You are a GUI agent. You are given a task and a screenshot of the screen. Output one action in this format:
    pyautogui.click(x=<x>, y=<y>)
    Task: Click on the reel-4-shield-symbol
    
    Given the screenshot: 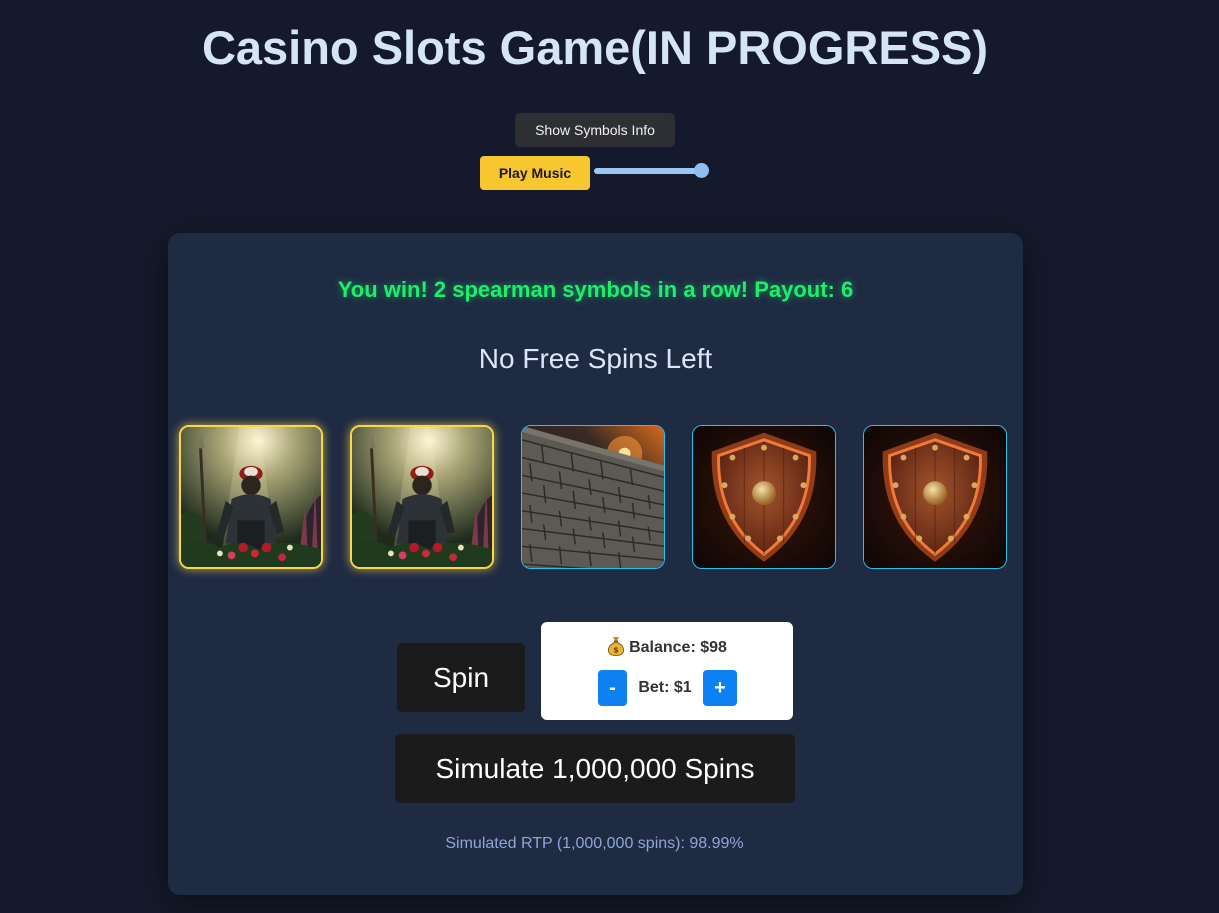 What is the action you would take?
    pyautogui.click(x=764, y=497)
    